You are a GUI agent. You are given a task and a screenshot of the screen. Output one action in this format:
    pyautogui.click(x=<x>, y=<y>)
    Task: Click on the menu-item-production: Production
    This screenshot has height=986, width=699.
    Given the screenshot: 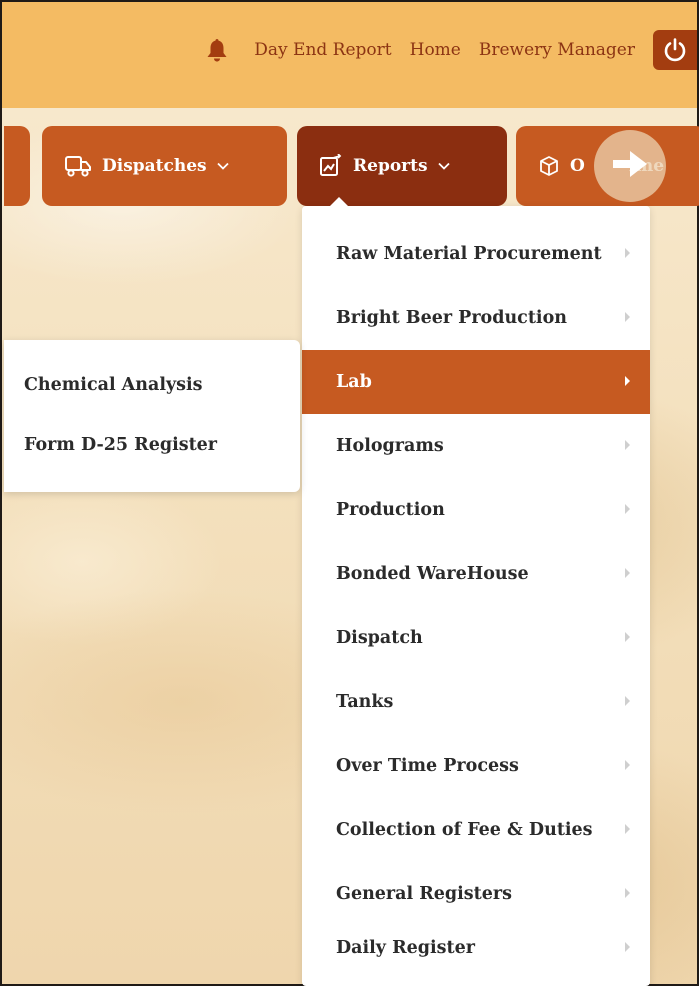 What is the action you would take?
    pyautogui.click(x=476, y=510)
    